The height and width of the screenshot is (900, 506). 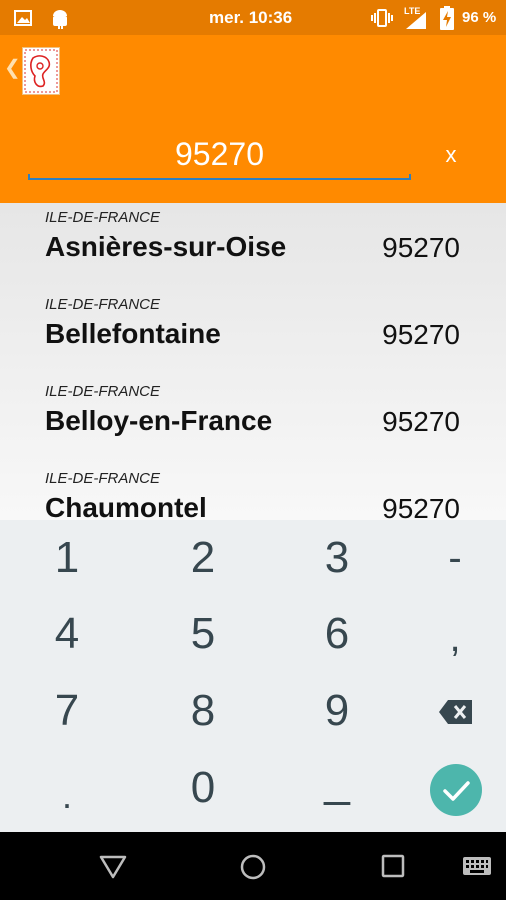 I want to click on list-item: ILE-DE-FRANCE Chaumontel 95270, so click(x=253, y=492).